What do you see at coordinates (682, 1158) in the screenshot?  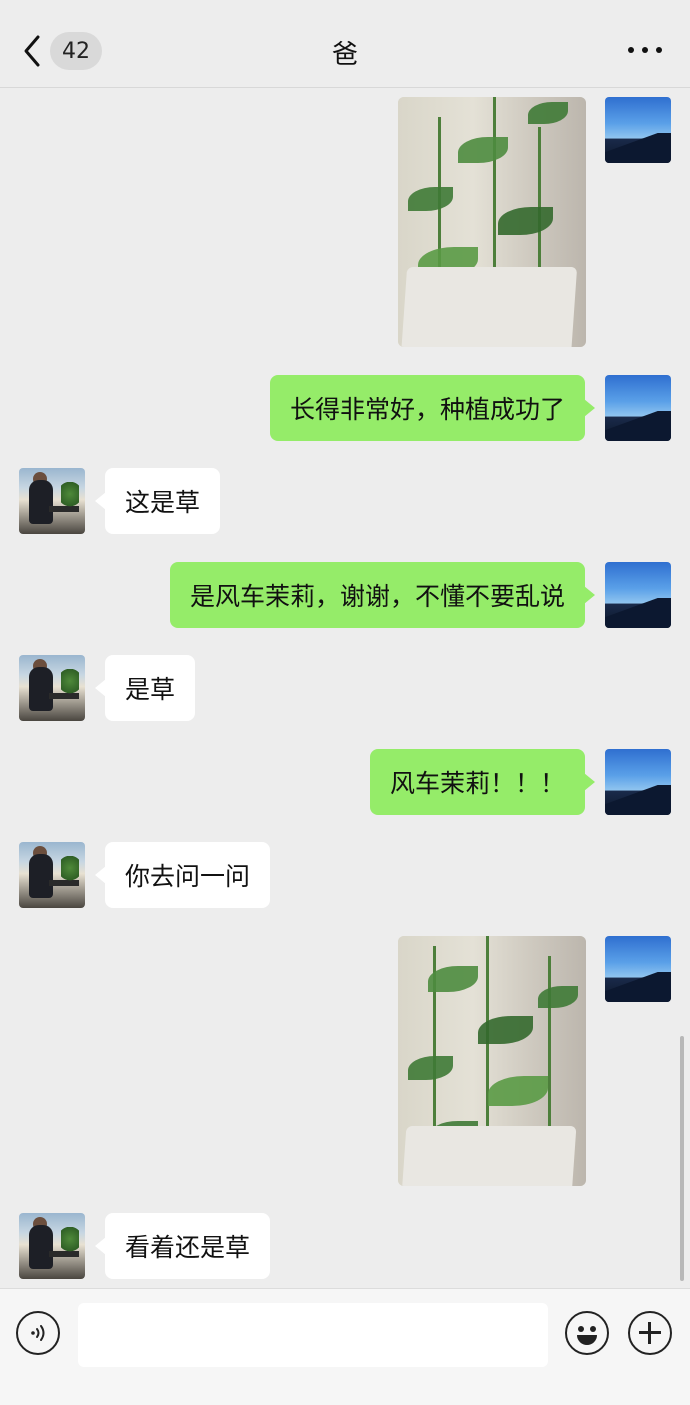 I see `chat-scrollbar` at bounding box center [682, 1158].